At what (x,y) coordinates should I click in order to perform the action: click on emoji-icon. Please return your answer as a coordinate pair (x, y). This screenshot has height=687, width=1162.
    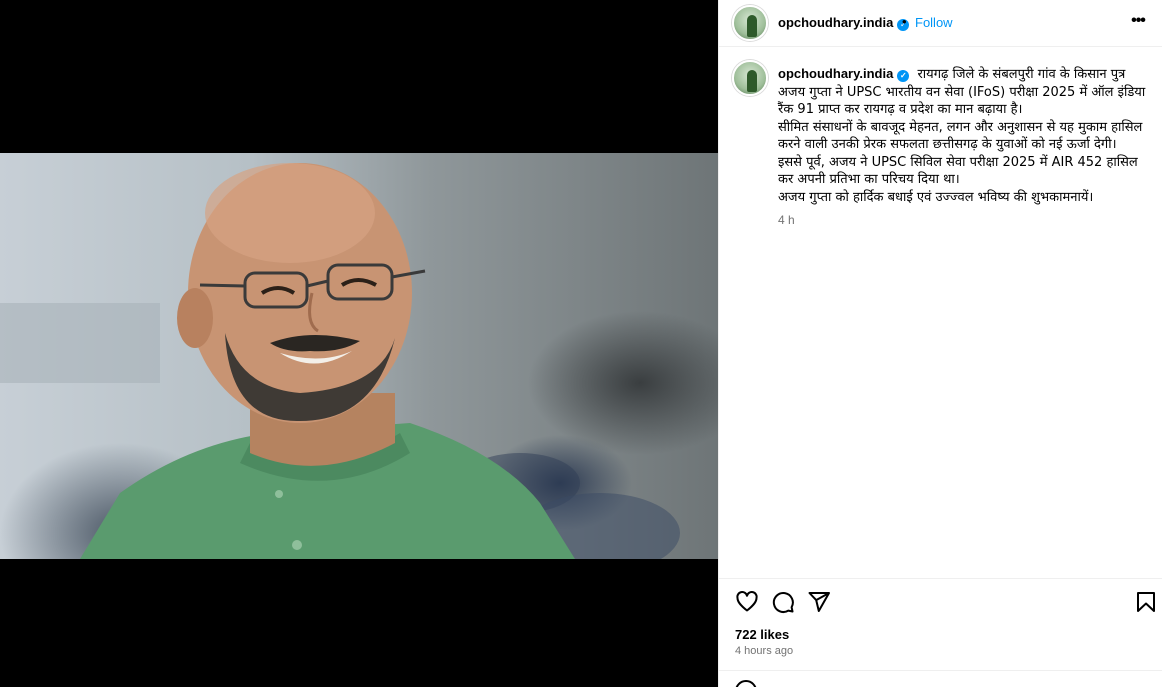
    Looking at the image, I should click on (746, 683).